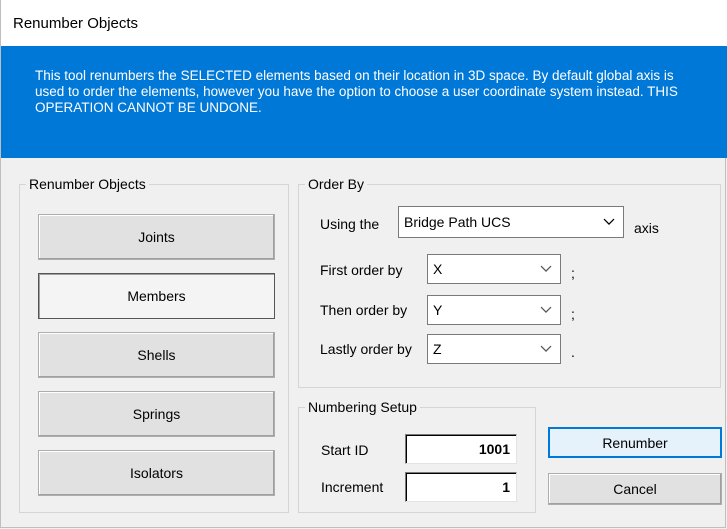  Describe the element at coordinates (156, 296) in the screenshot. I see `members-button: Members` at that location.